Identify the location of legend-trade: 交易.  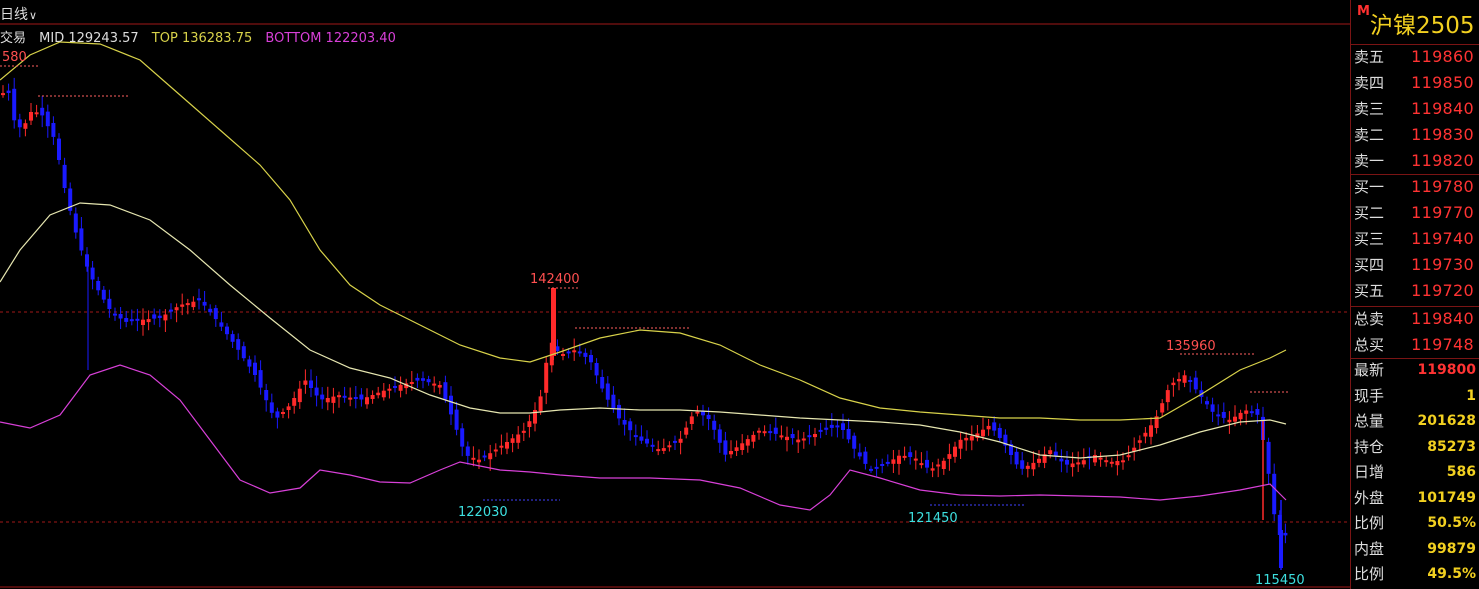
(13, 38).